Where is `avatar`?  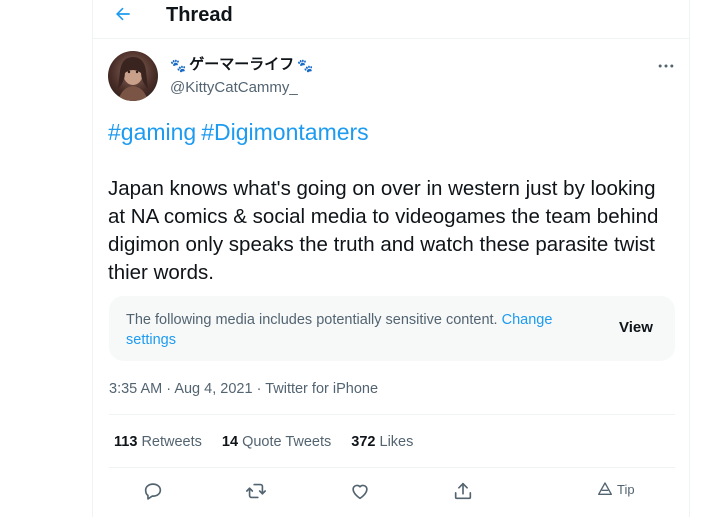 avatar is located at coordinates (133, 76).